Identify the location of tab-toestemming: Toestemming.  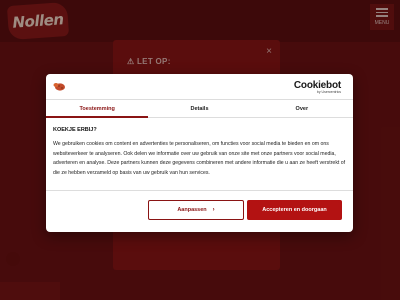
(97, 109).